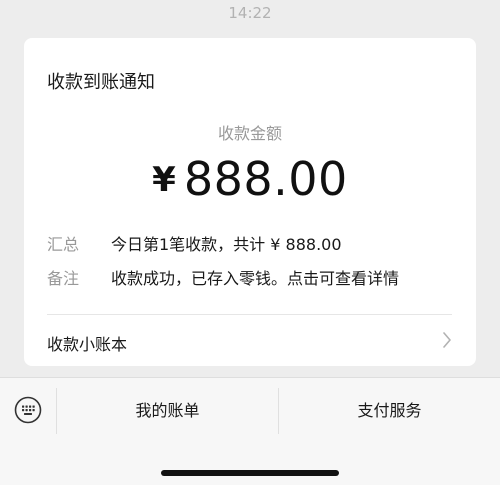 The width and height of the screenshot is (500, 485). Describe the element at coordinates (250, 13) in the screenshot. I see `message-timestamp: 14:22` at that location.